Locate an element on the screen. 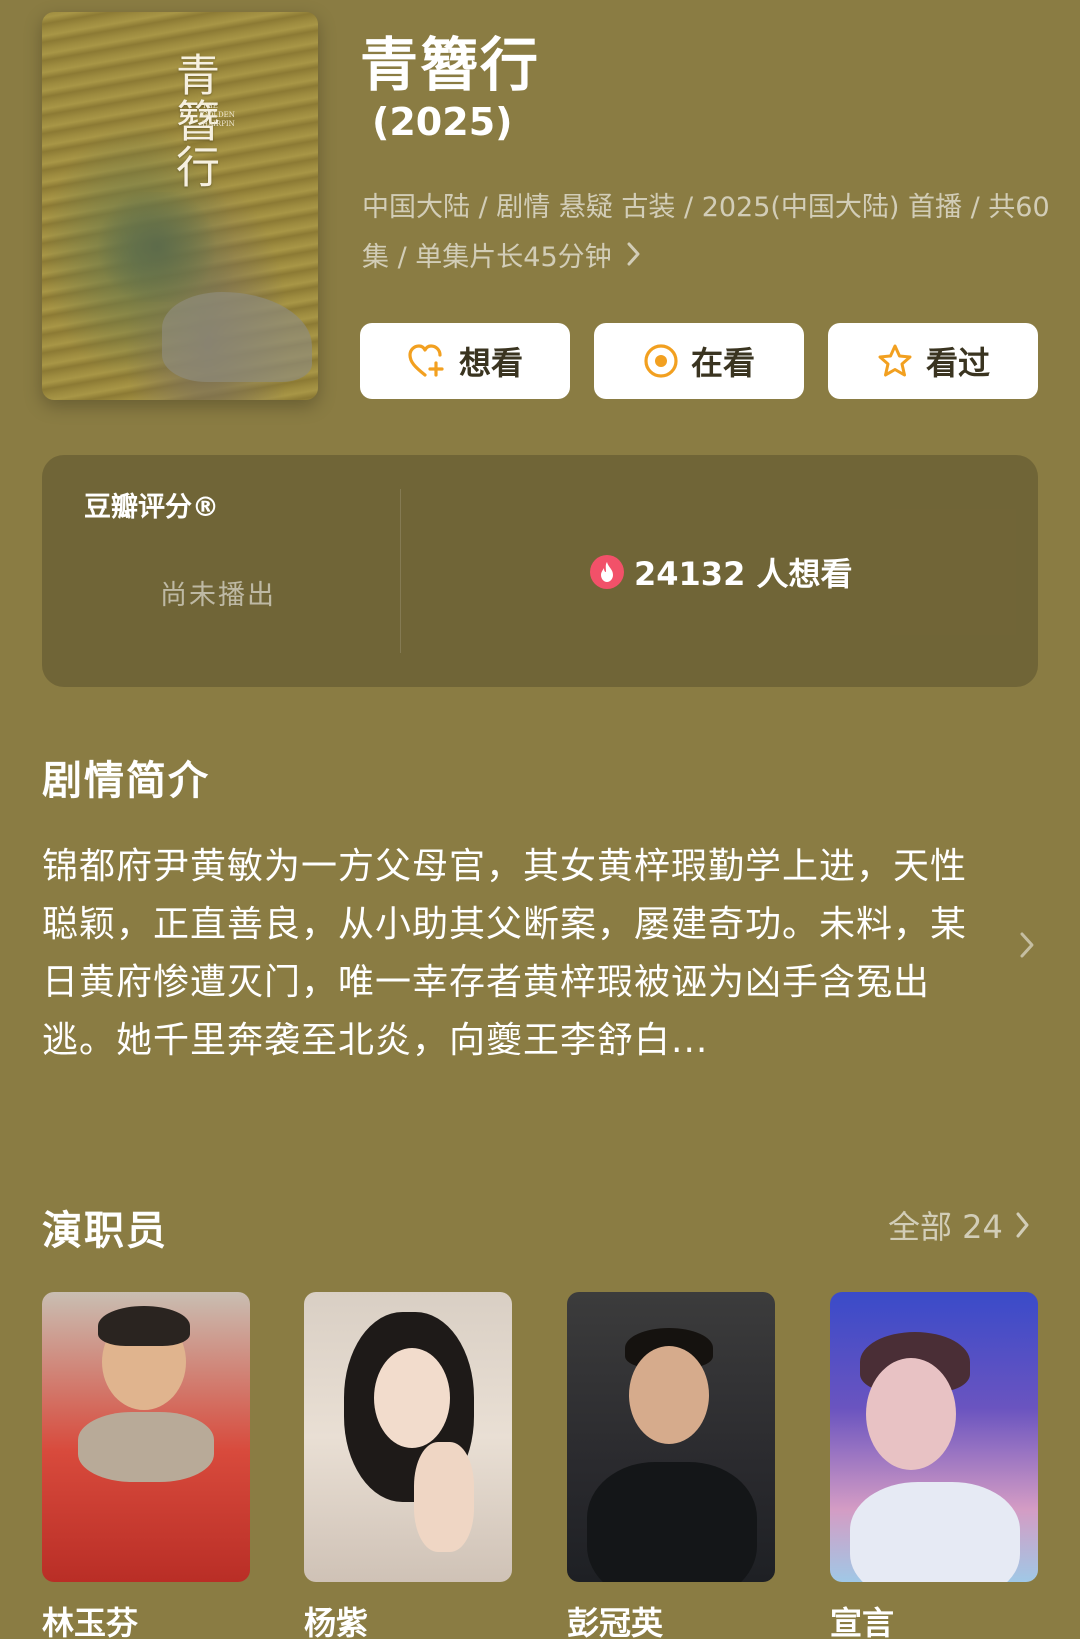 The image size is (1080, 1639). rating-status: 尚未播出 is located at coordinates (218, 595).